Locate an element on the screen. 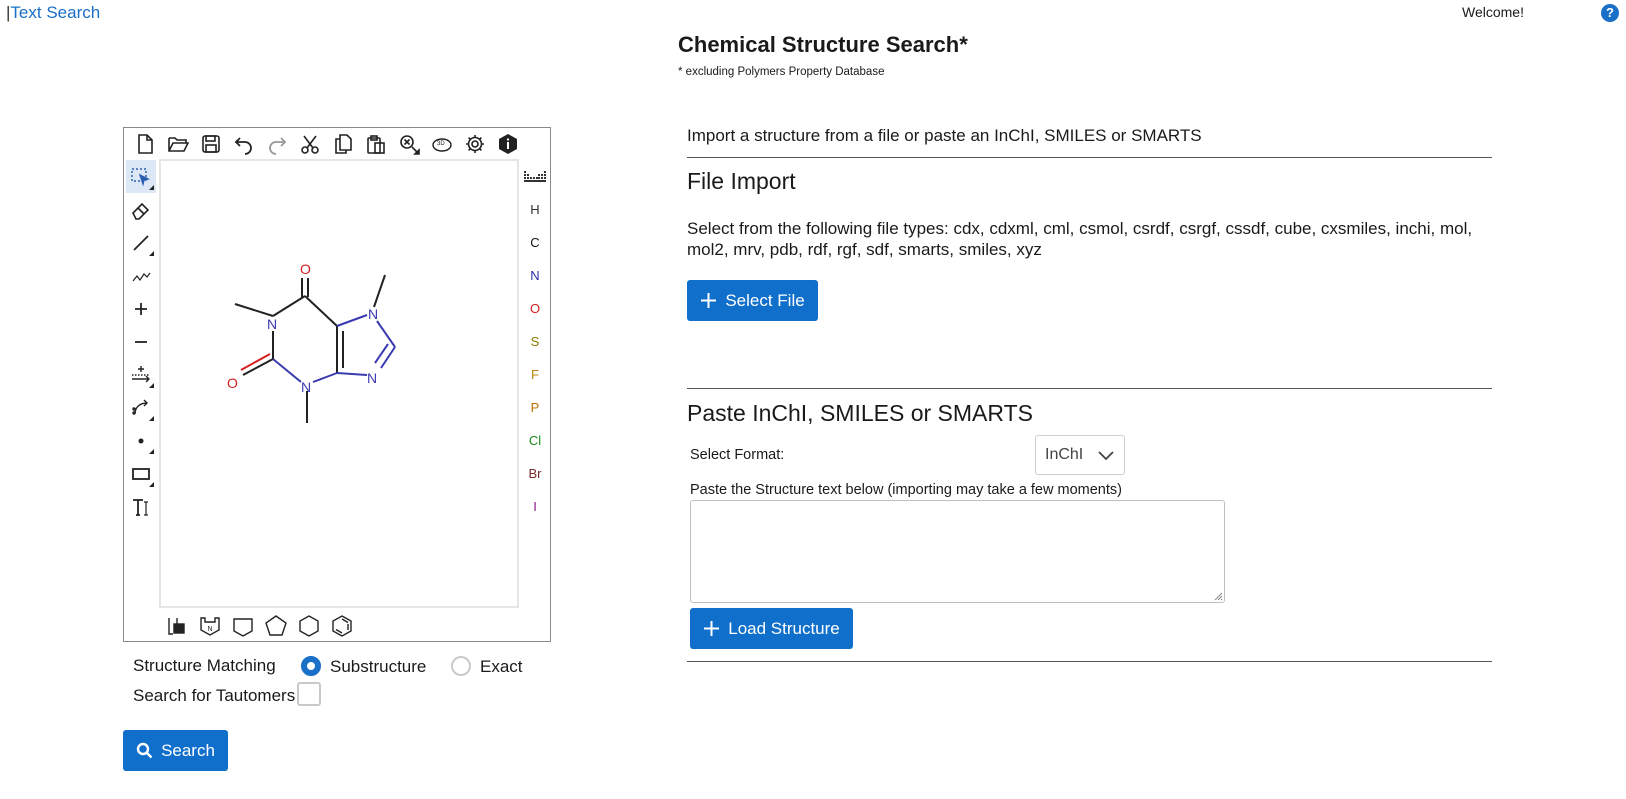 The width and height of the screenshot is (1626, 799). sketcher-bottom-toolbar: N is located at coordinates (259, 626).